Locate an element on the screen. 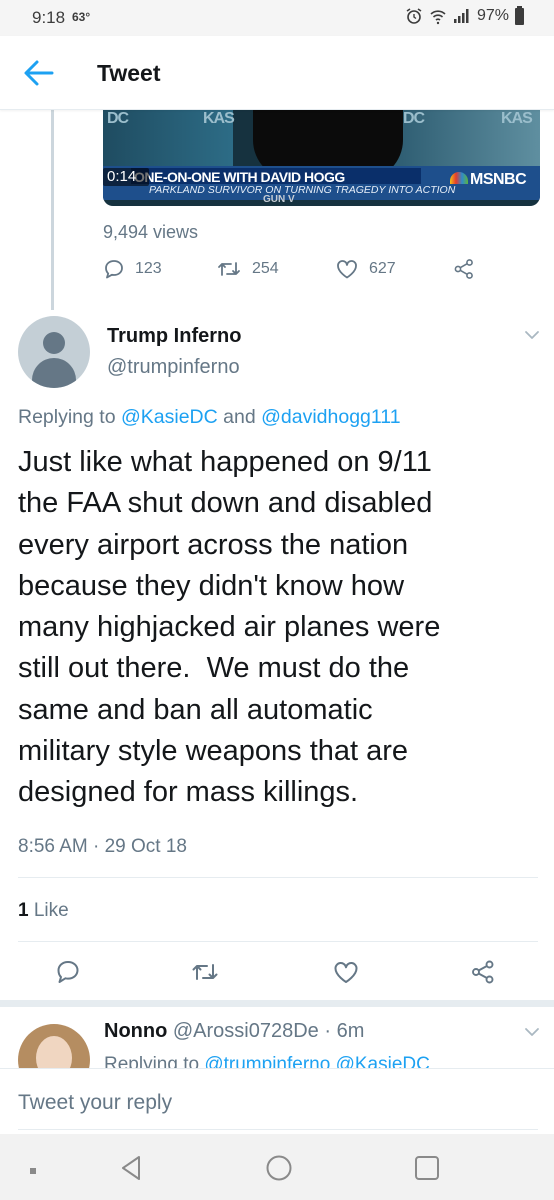  dot-icon is located at coordinates (33, 1171).